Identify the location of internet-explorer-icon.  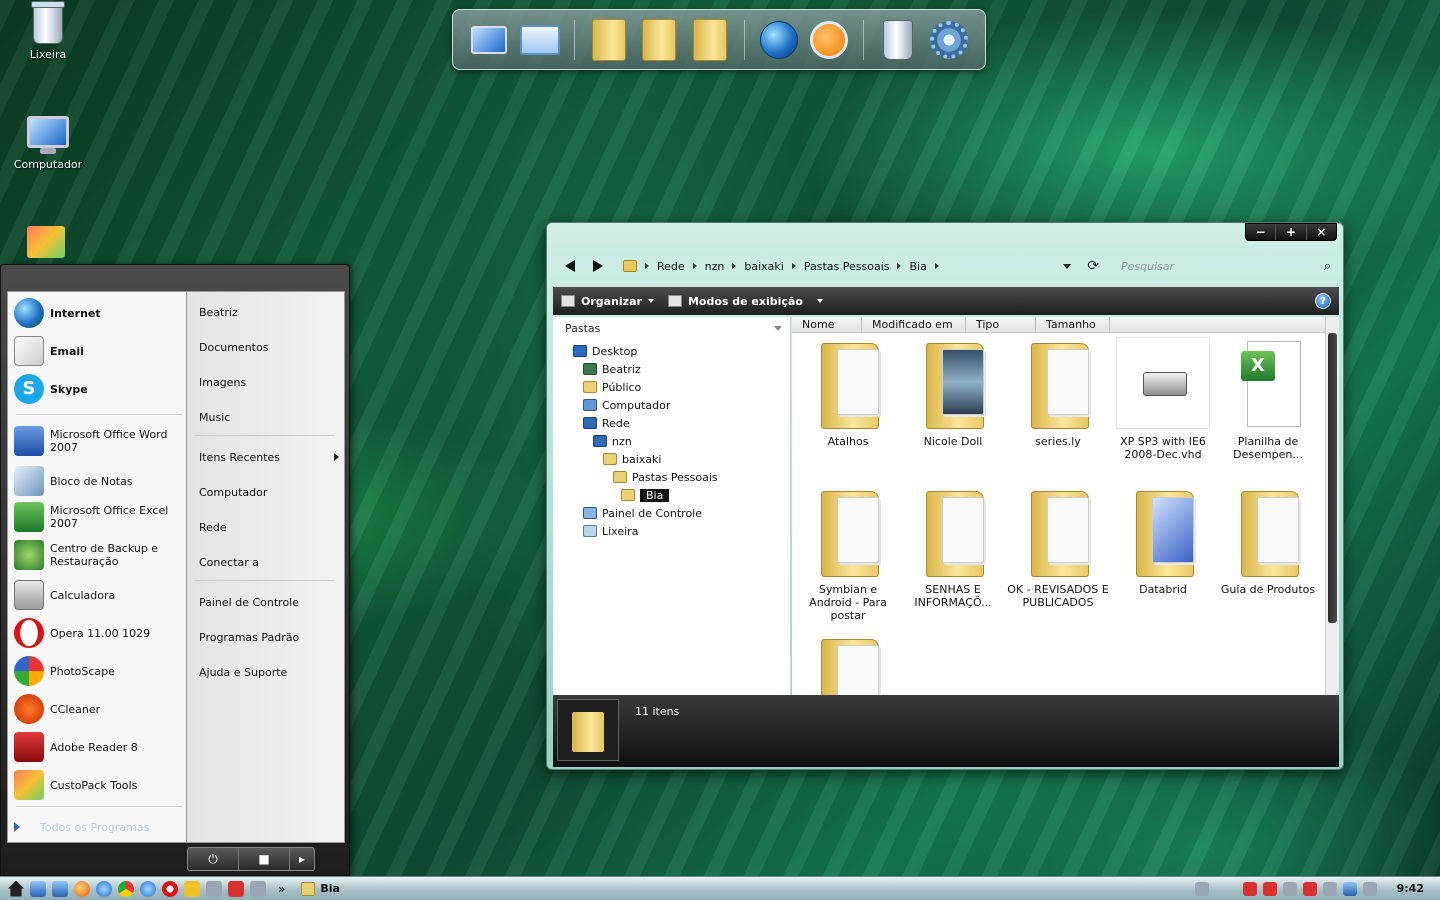
(104, 888).